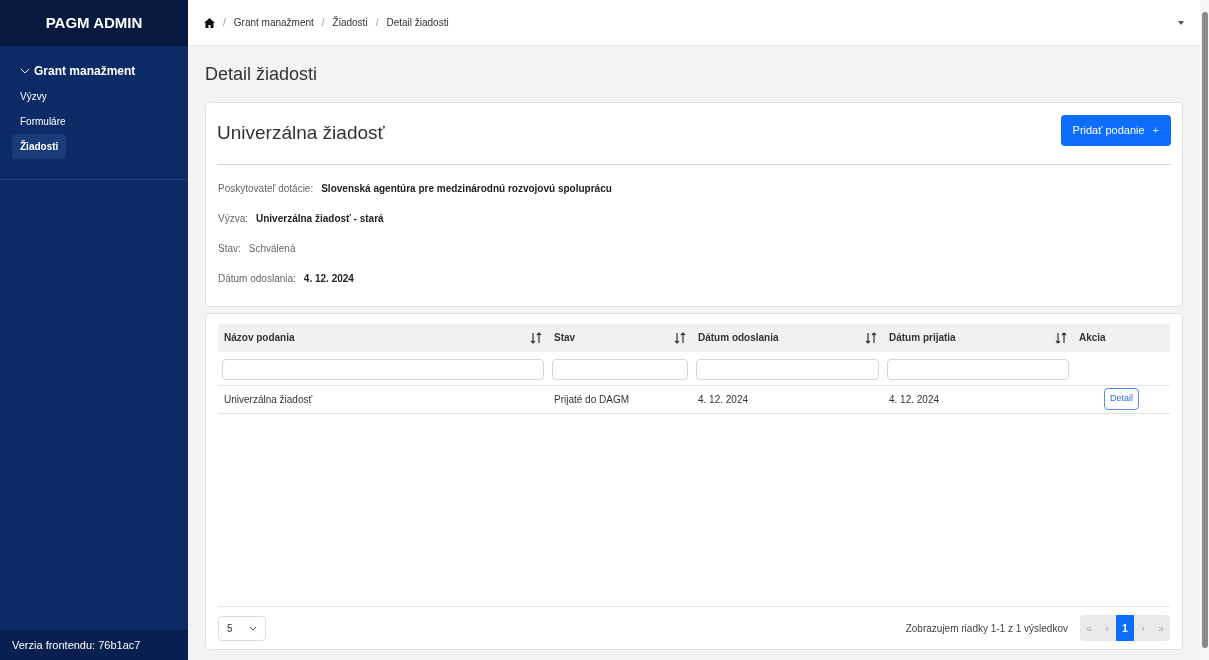  I want to click on field-label: Poskytovateľ dotácie:, so click(266, 188).